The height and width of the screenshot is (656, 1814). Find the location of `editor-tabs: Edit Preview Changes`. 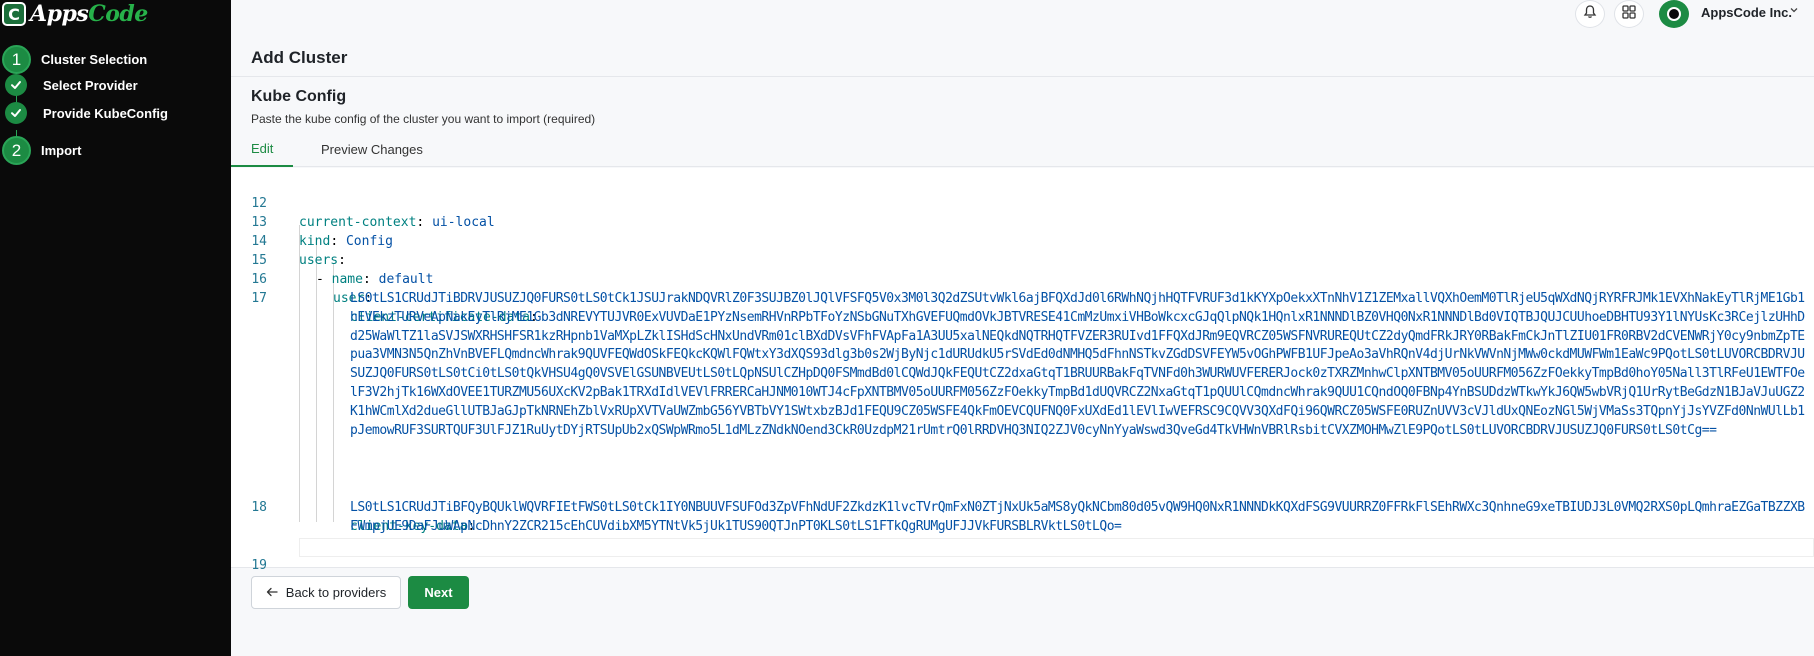

editor-tabs: Edit Preview Changes is located at coordinates (1022, 149).